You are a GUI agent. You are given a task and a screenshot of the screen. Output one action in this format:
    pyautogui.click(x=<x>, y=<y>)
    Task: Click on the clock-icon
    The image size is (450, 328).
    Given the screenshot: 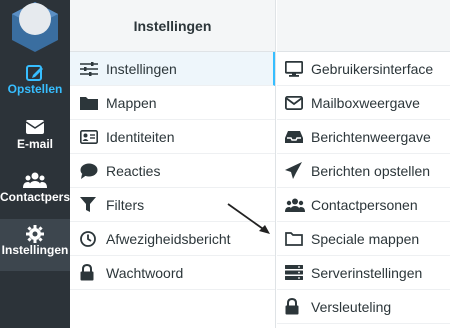 What is the action you would take?
    pyautogui.click(x=93, y=238)
    